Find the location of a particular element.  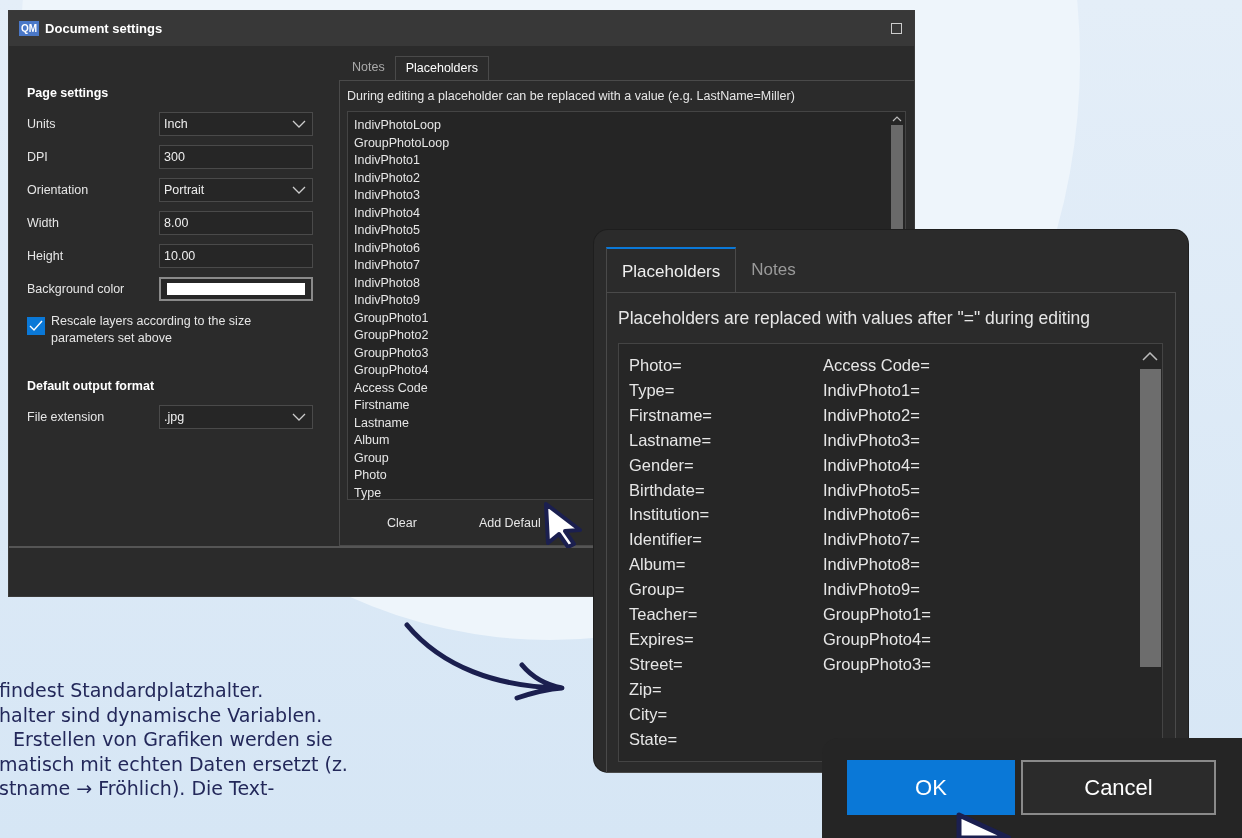

list-item: Type is located at coordinates (368, 493).